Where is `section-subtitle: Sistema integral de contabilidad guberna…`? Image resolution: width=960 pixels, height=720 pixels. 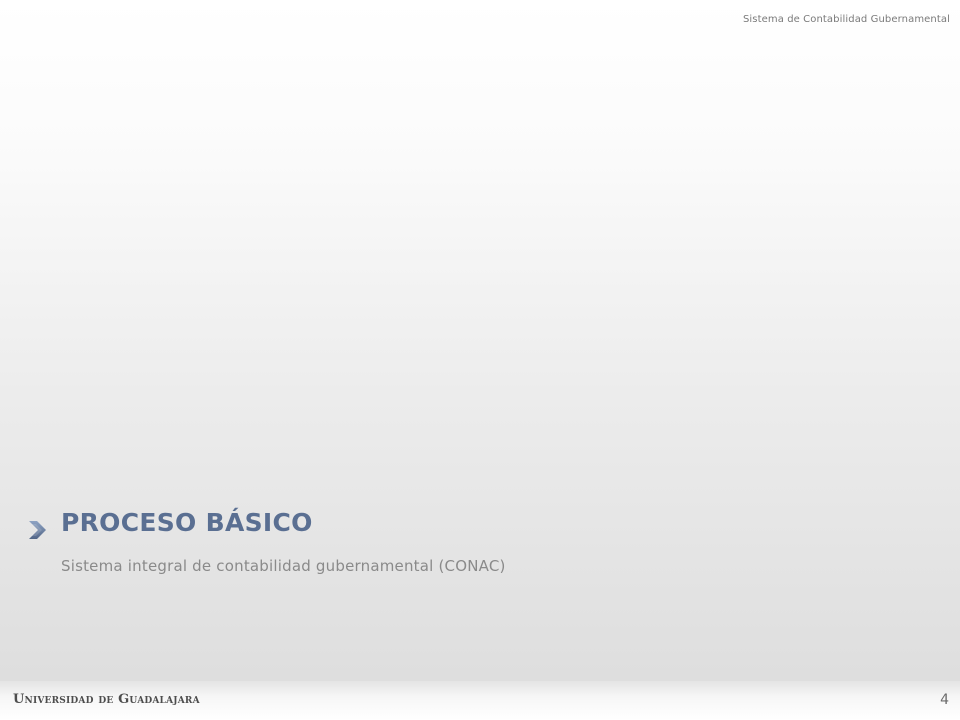 section-subtitle: Sistema integral de contabilidad guberna… is located at coordinates (283, 566).